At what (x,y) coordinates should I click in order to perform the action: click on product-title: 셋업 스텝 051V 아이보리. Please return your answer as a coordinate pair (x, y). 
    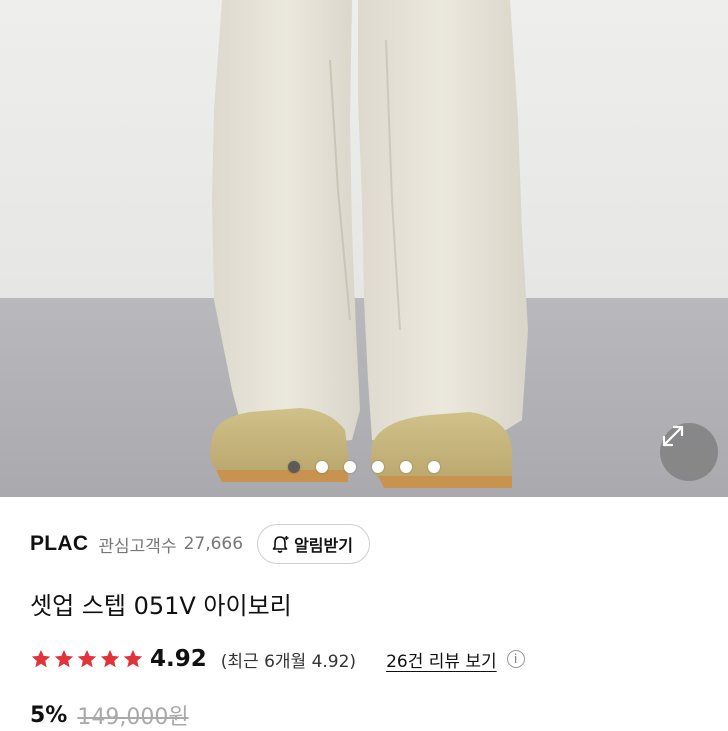
    Looking at the image, I should click on (161, 606).